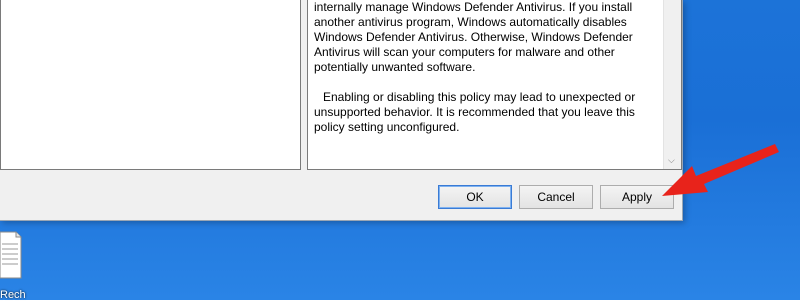  What do you see at coordinates (475, 197) in the screenshot?
I see `ok-button: OK` at bounding box center [475, 197].